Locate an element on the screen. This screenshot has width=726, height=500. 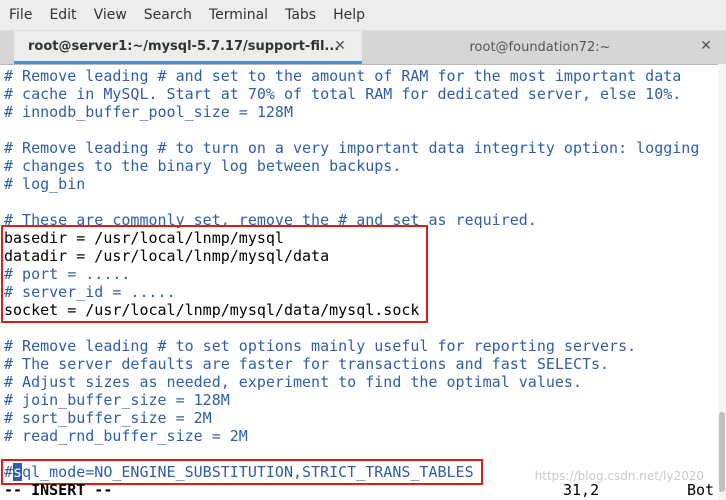
menu-tabs: Tabs is located at coordinates (300, 15).